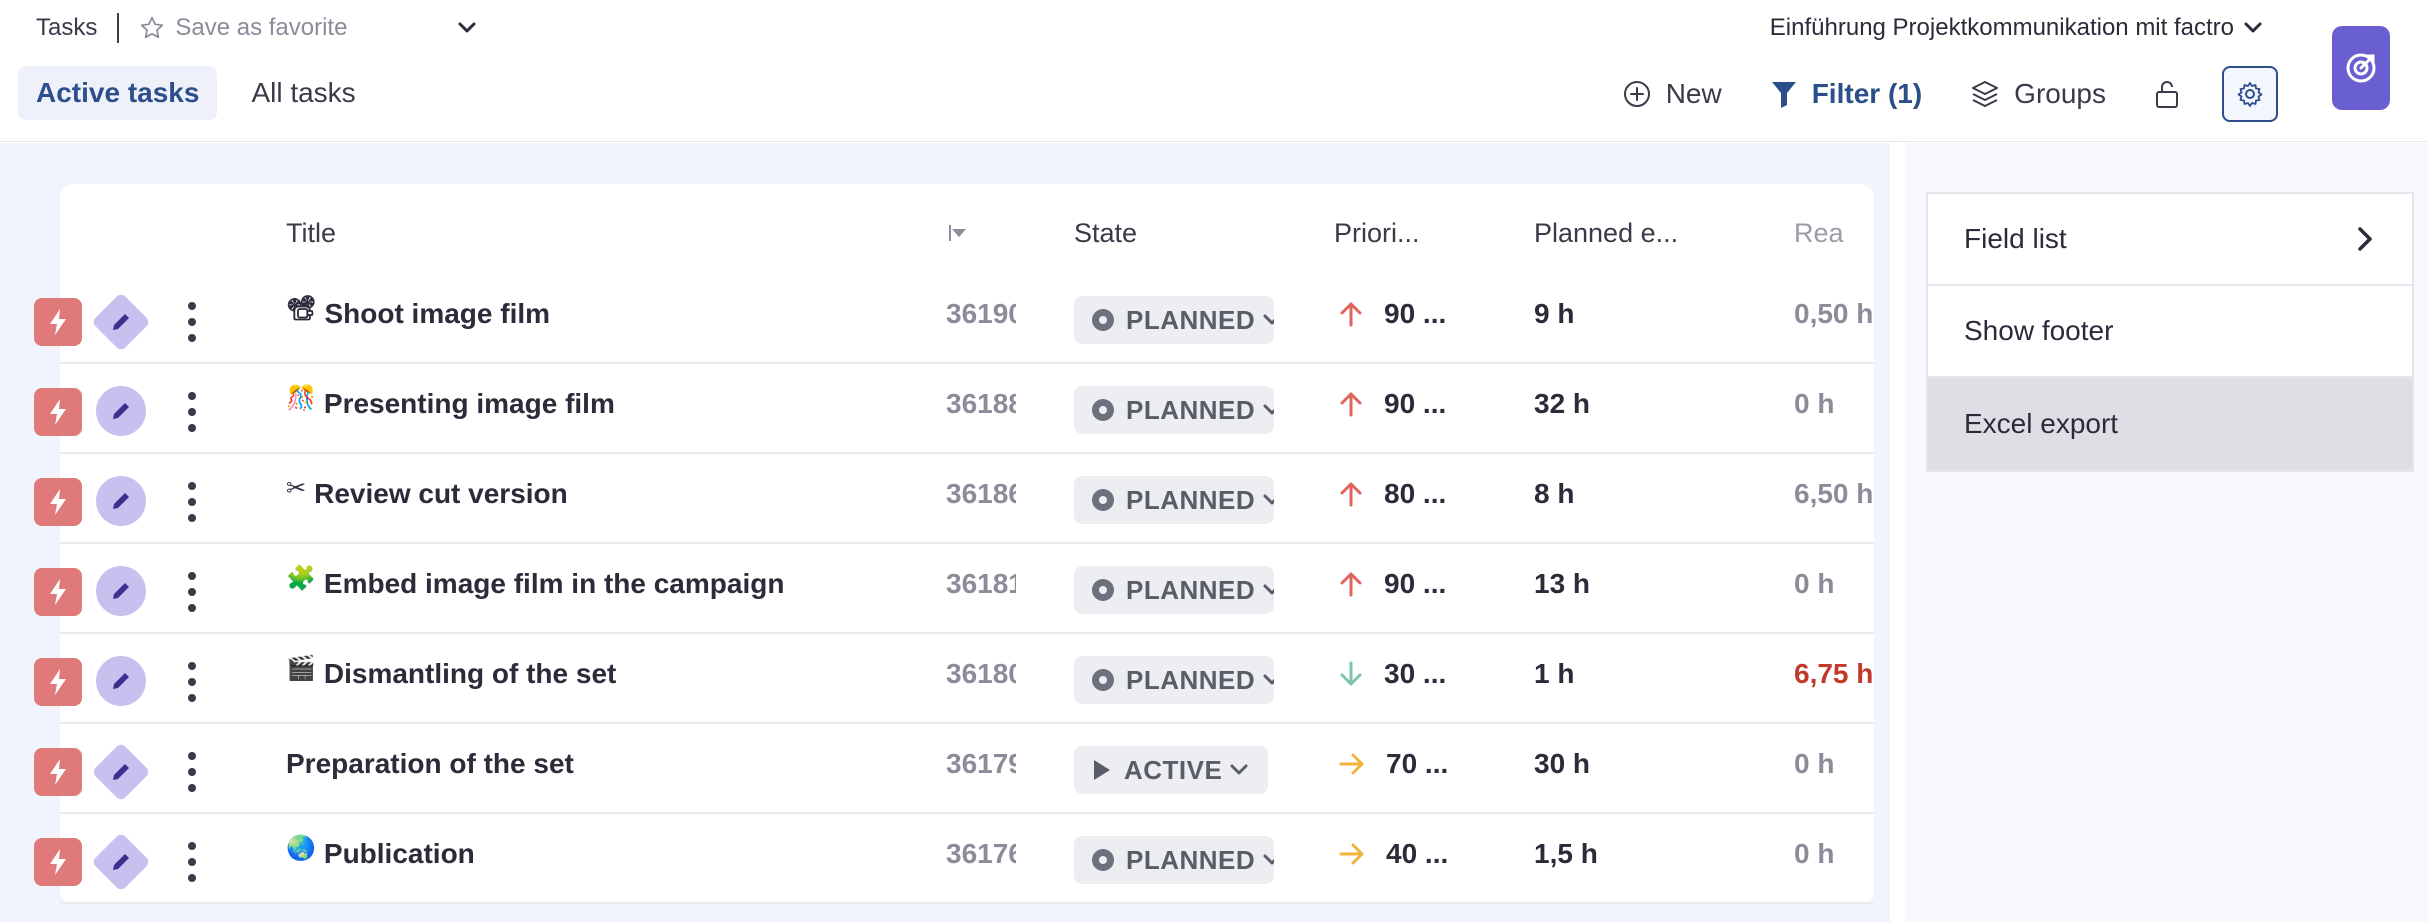 The image size is (2428, 922). I want to click on task-title: 🎬 Dismantling of the set, so click(451, 672).